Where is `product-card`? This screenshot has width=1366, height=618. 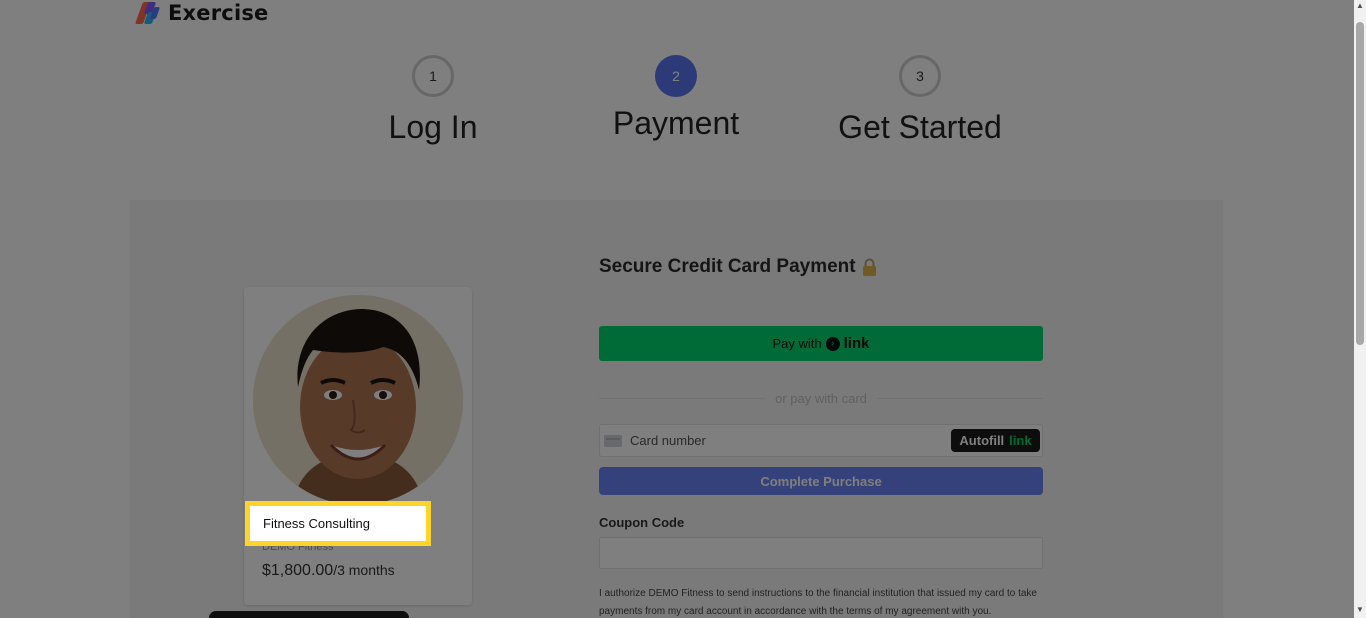 product-card is located at coordinates (358, 446).